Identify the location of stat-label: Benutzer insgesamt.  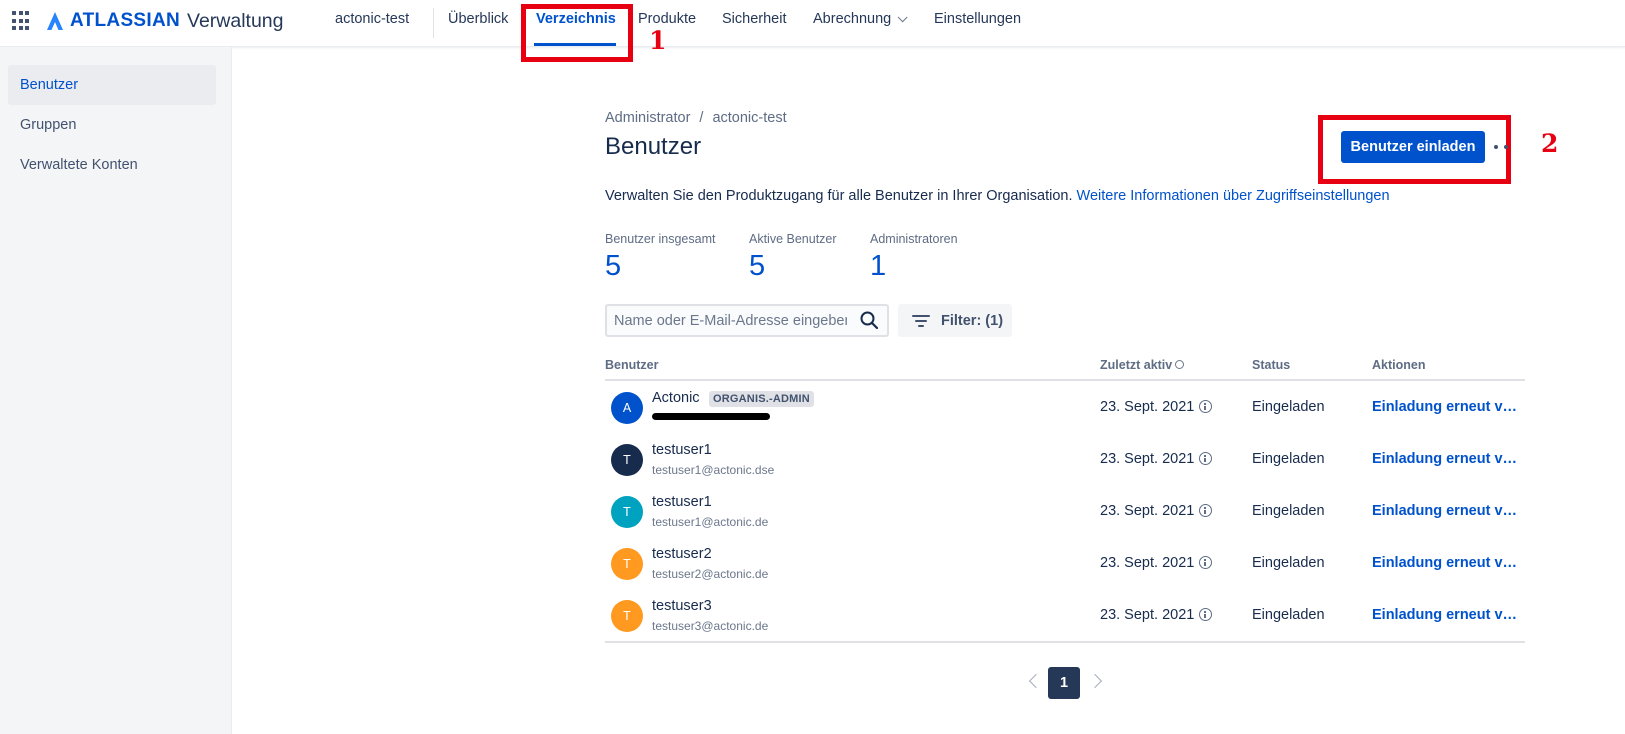
(660, 239).